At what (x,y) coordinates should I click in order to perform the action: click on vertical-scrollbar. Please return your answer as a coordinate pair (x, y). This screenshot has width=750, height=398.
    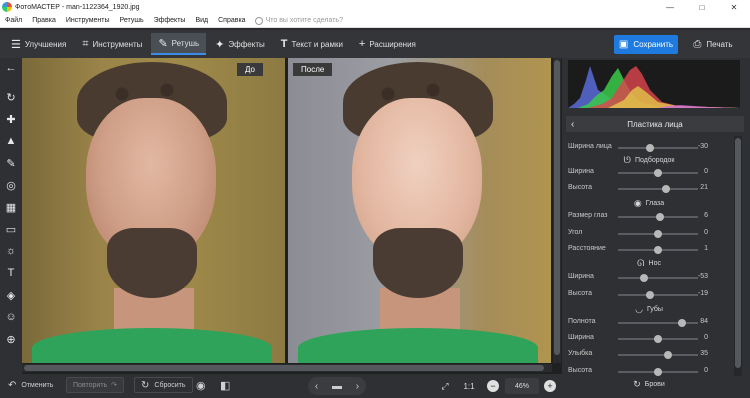
    Looking at the image, I should click on (557, 210).